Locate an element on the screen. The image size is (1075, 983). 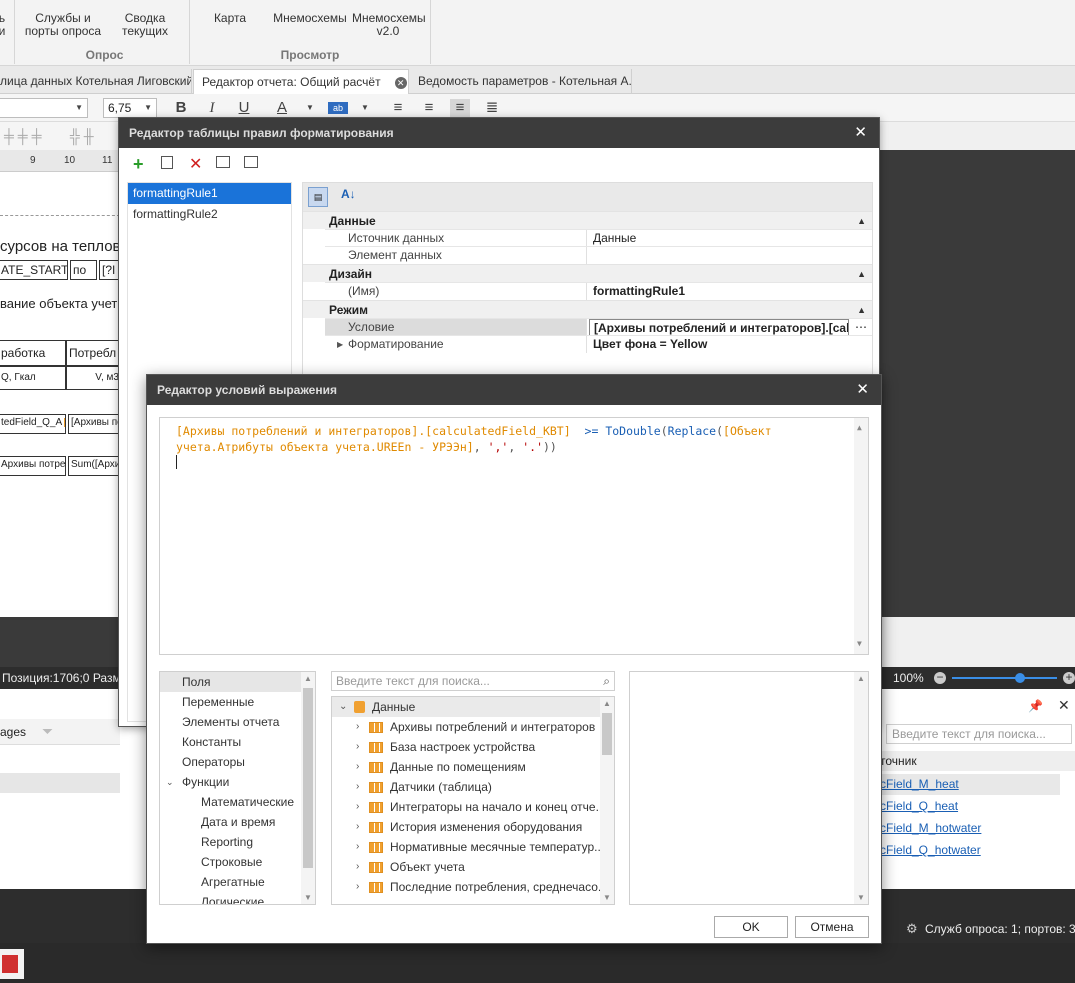
categorized-icon: ▤ is located at coordinates (318, 197).